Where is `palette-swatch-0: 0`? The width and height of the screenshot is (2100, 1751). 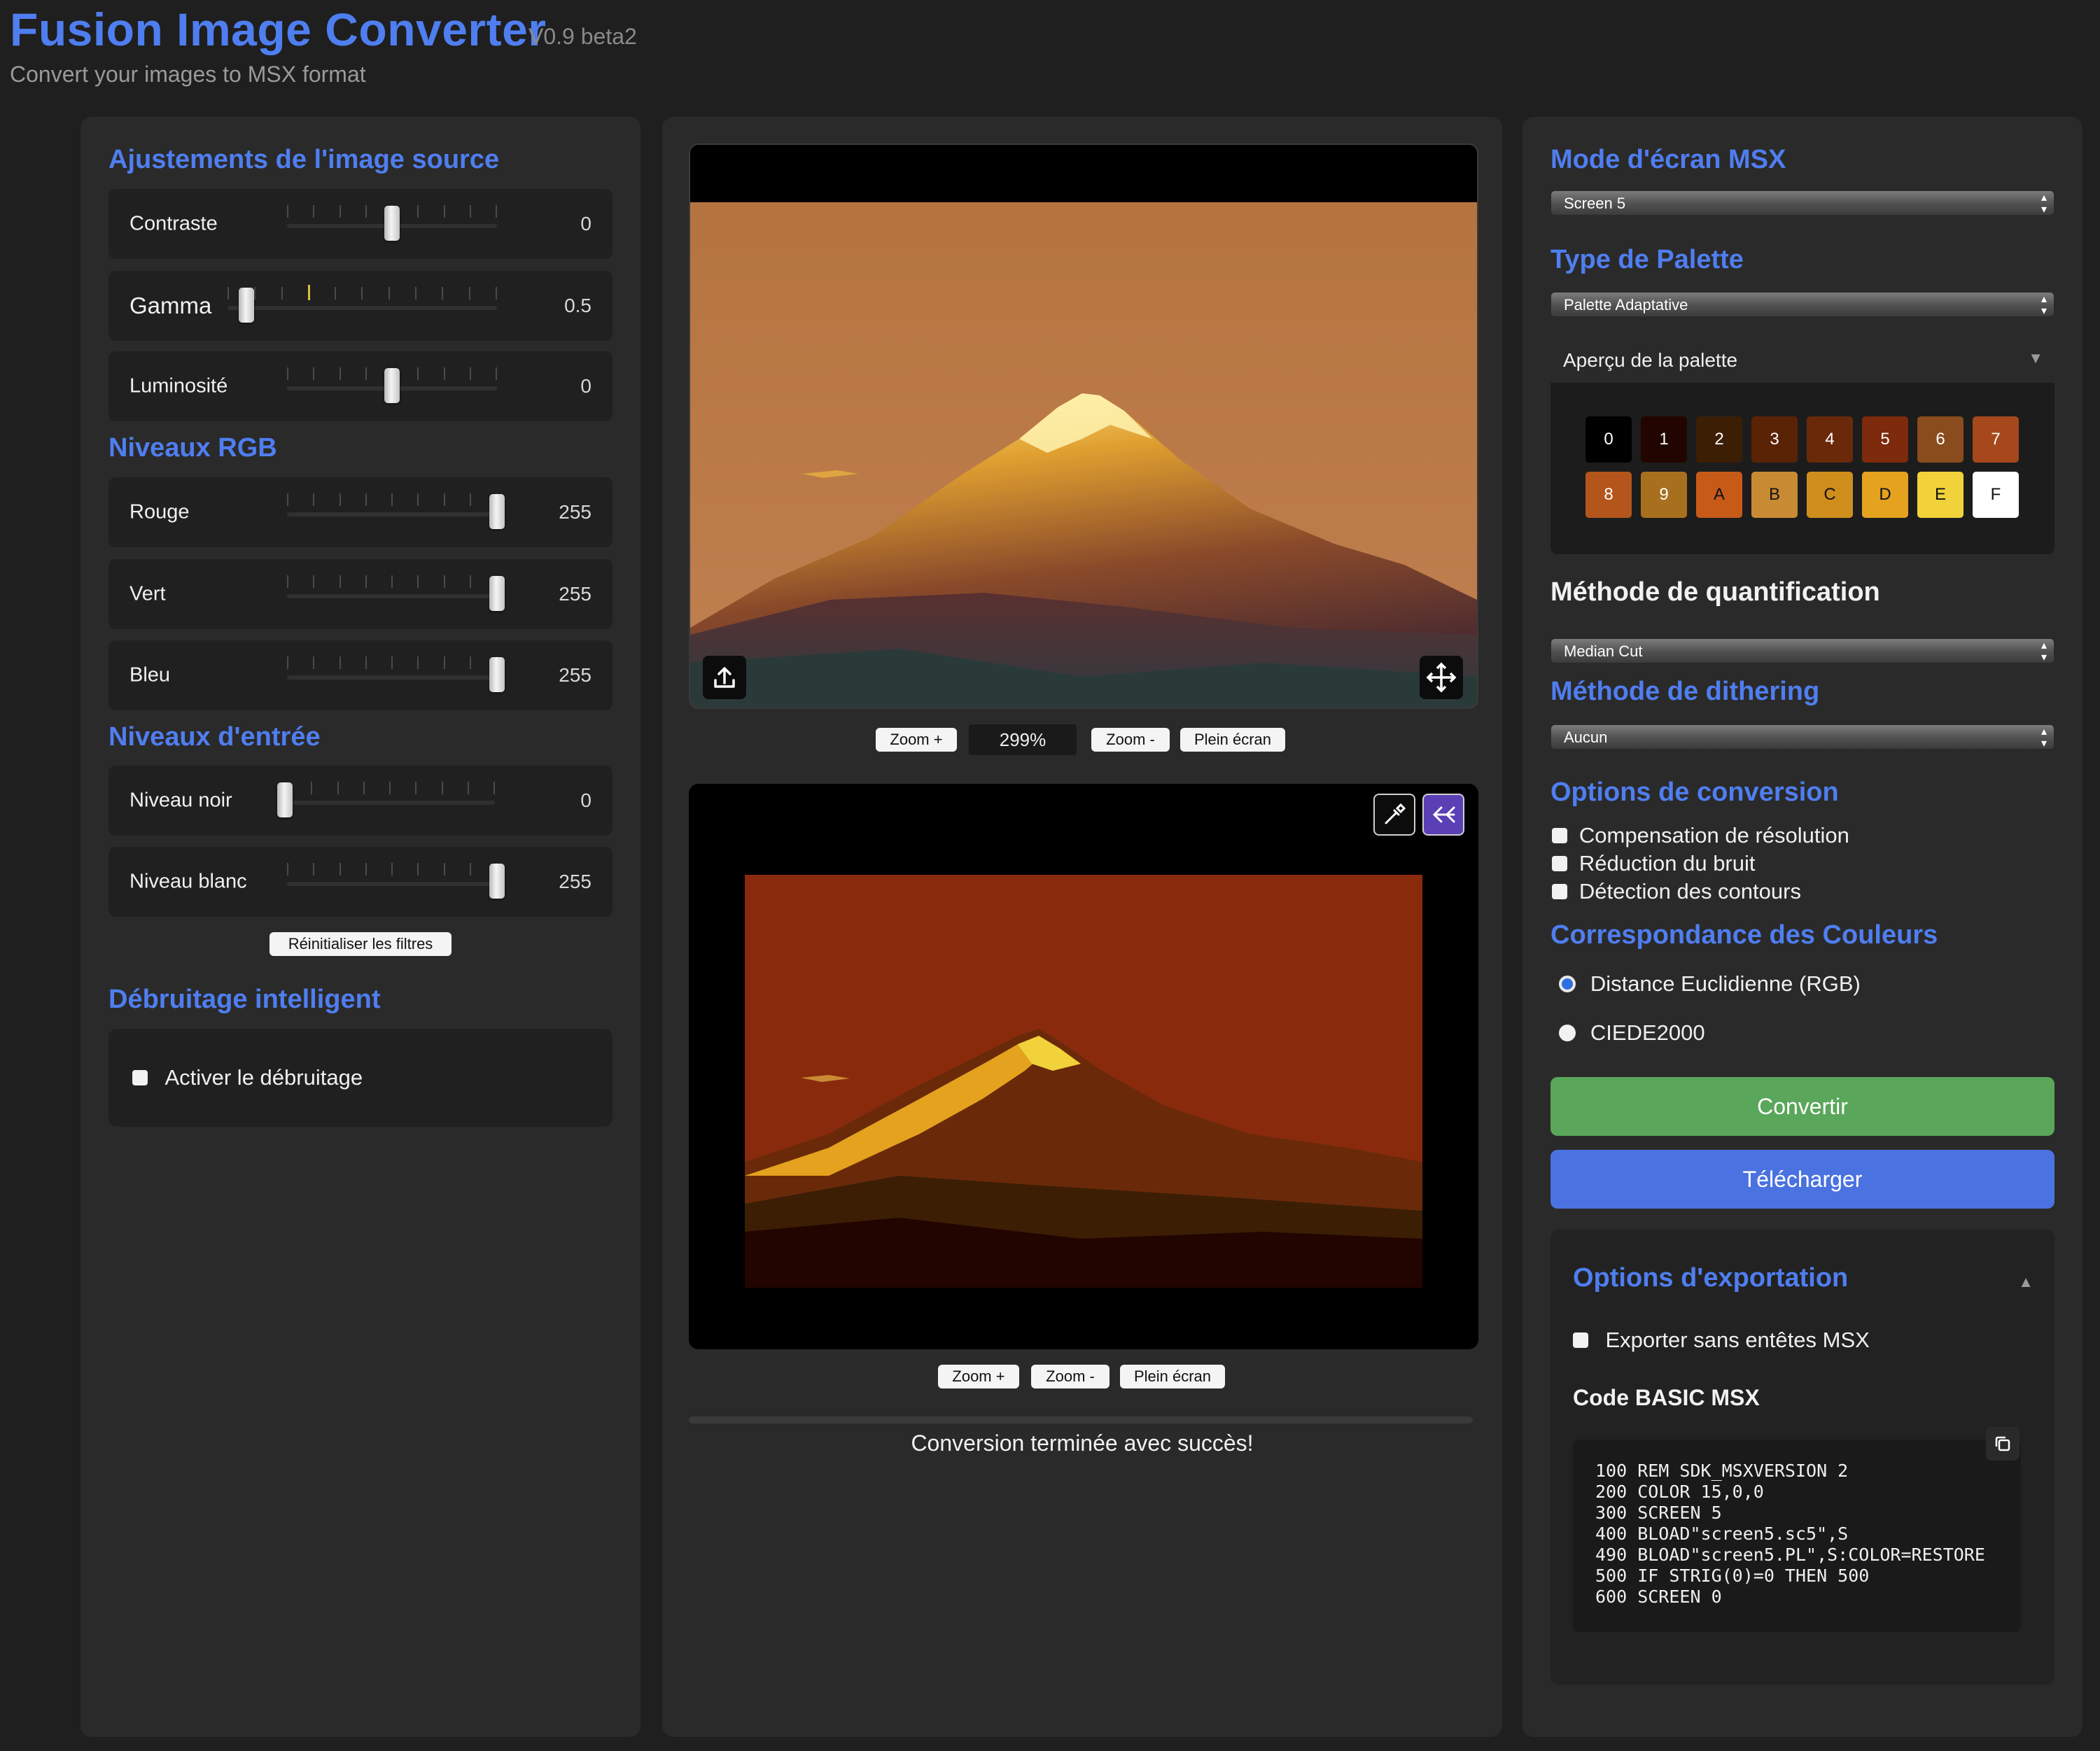 palette-swatch-0: 0 is located at coordinates (1609, 439).